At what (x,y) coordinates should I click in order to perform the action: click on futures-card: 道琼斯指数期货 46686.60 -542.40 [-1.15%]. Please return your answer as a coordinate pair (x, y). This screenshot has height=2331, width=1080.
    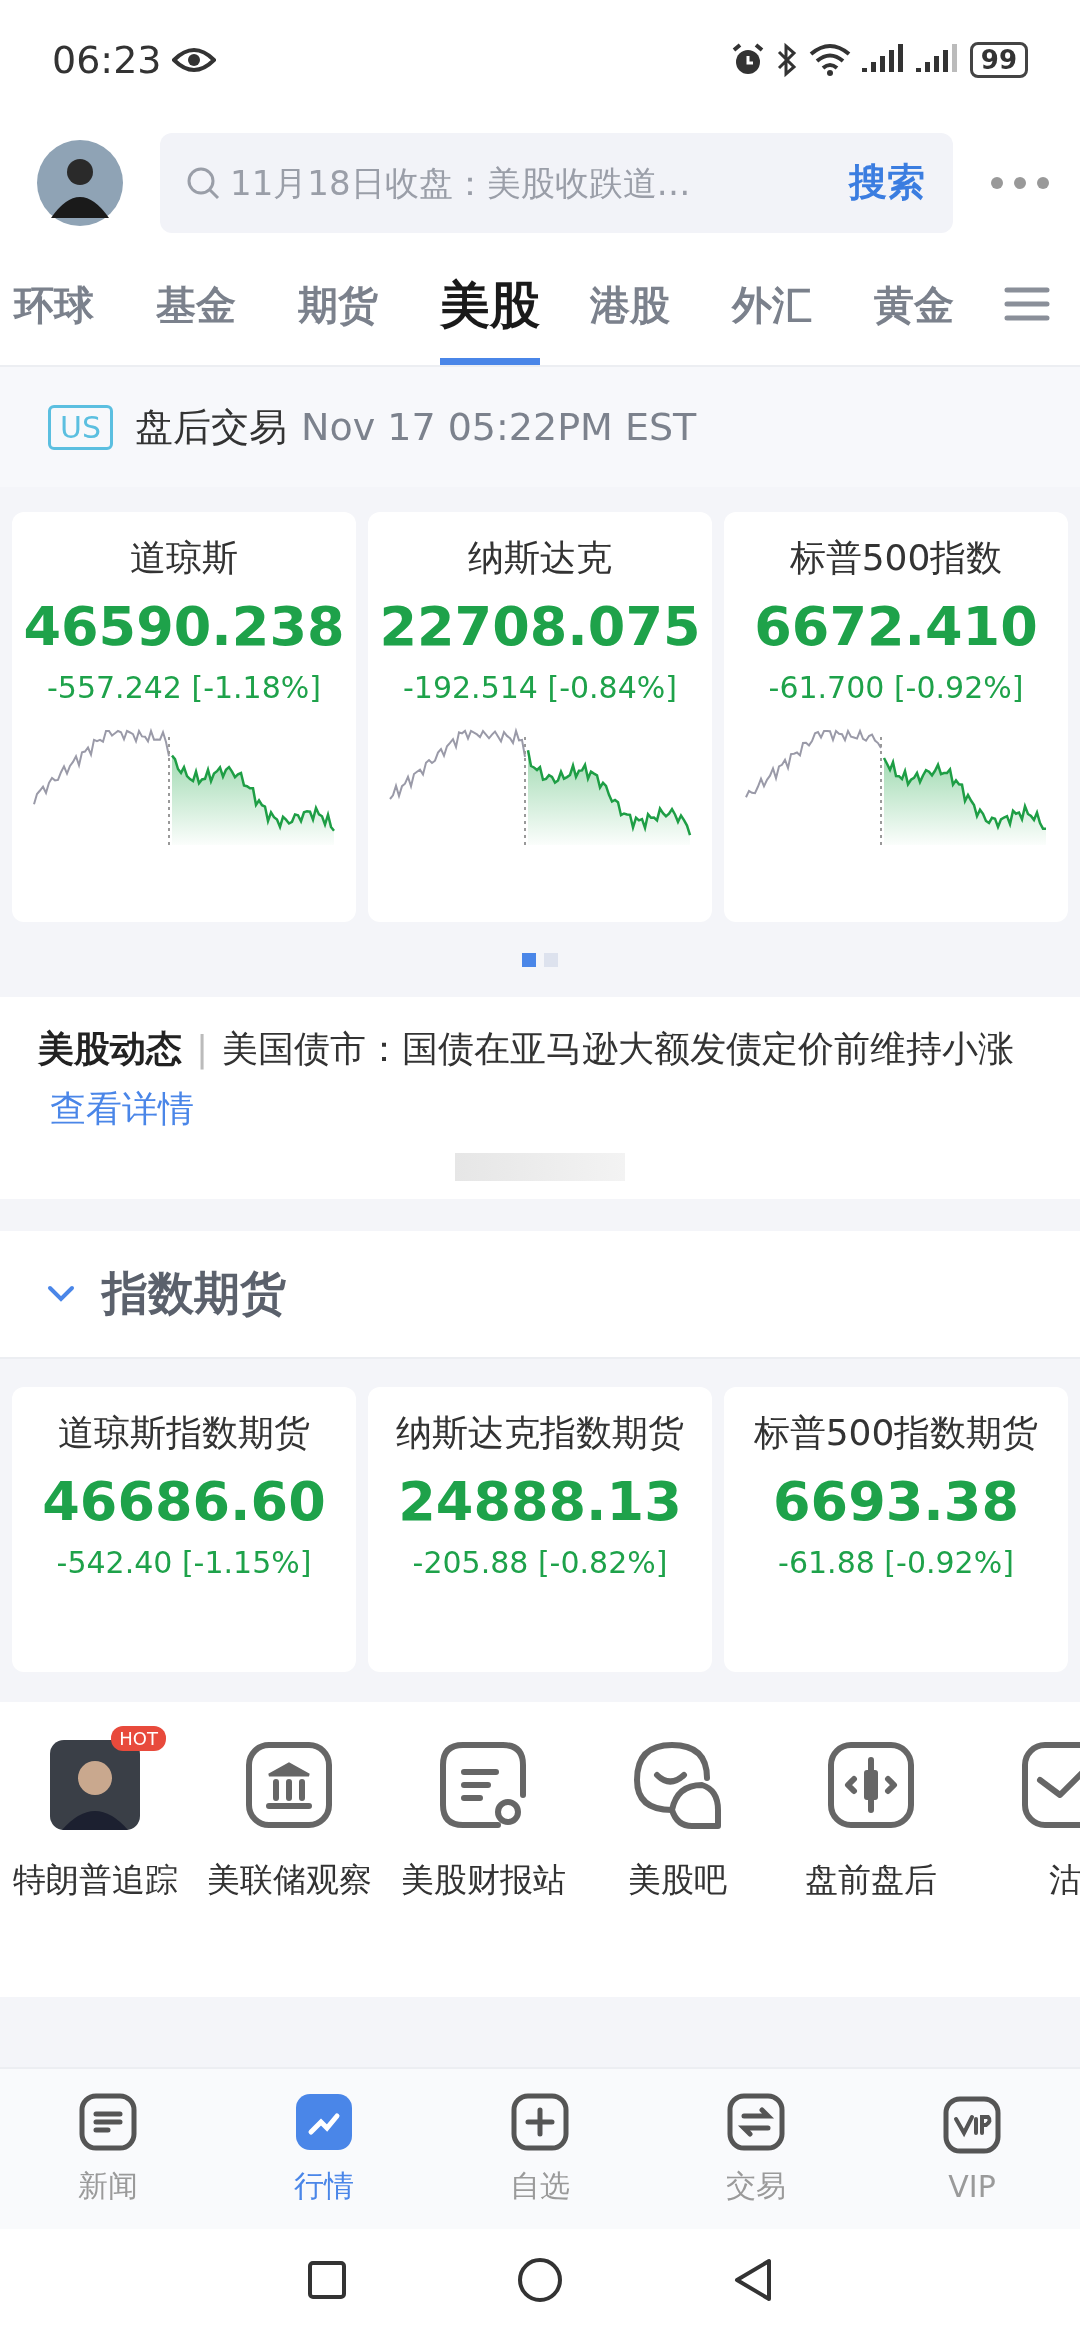
    Looking at the image, I should click on (184, 1529).